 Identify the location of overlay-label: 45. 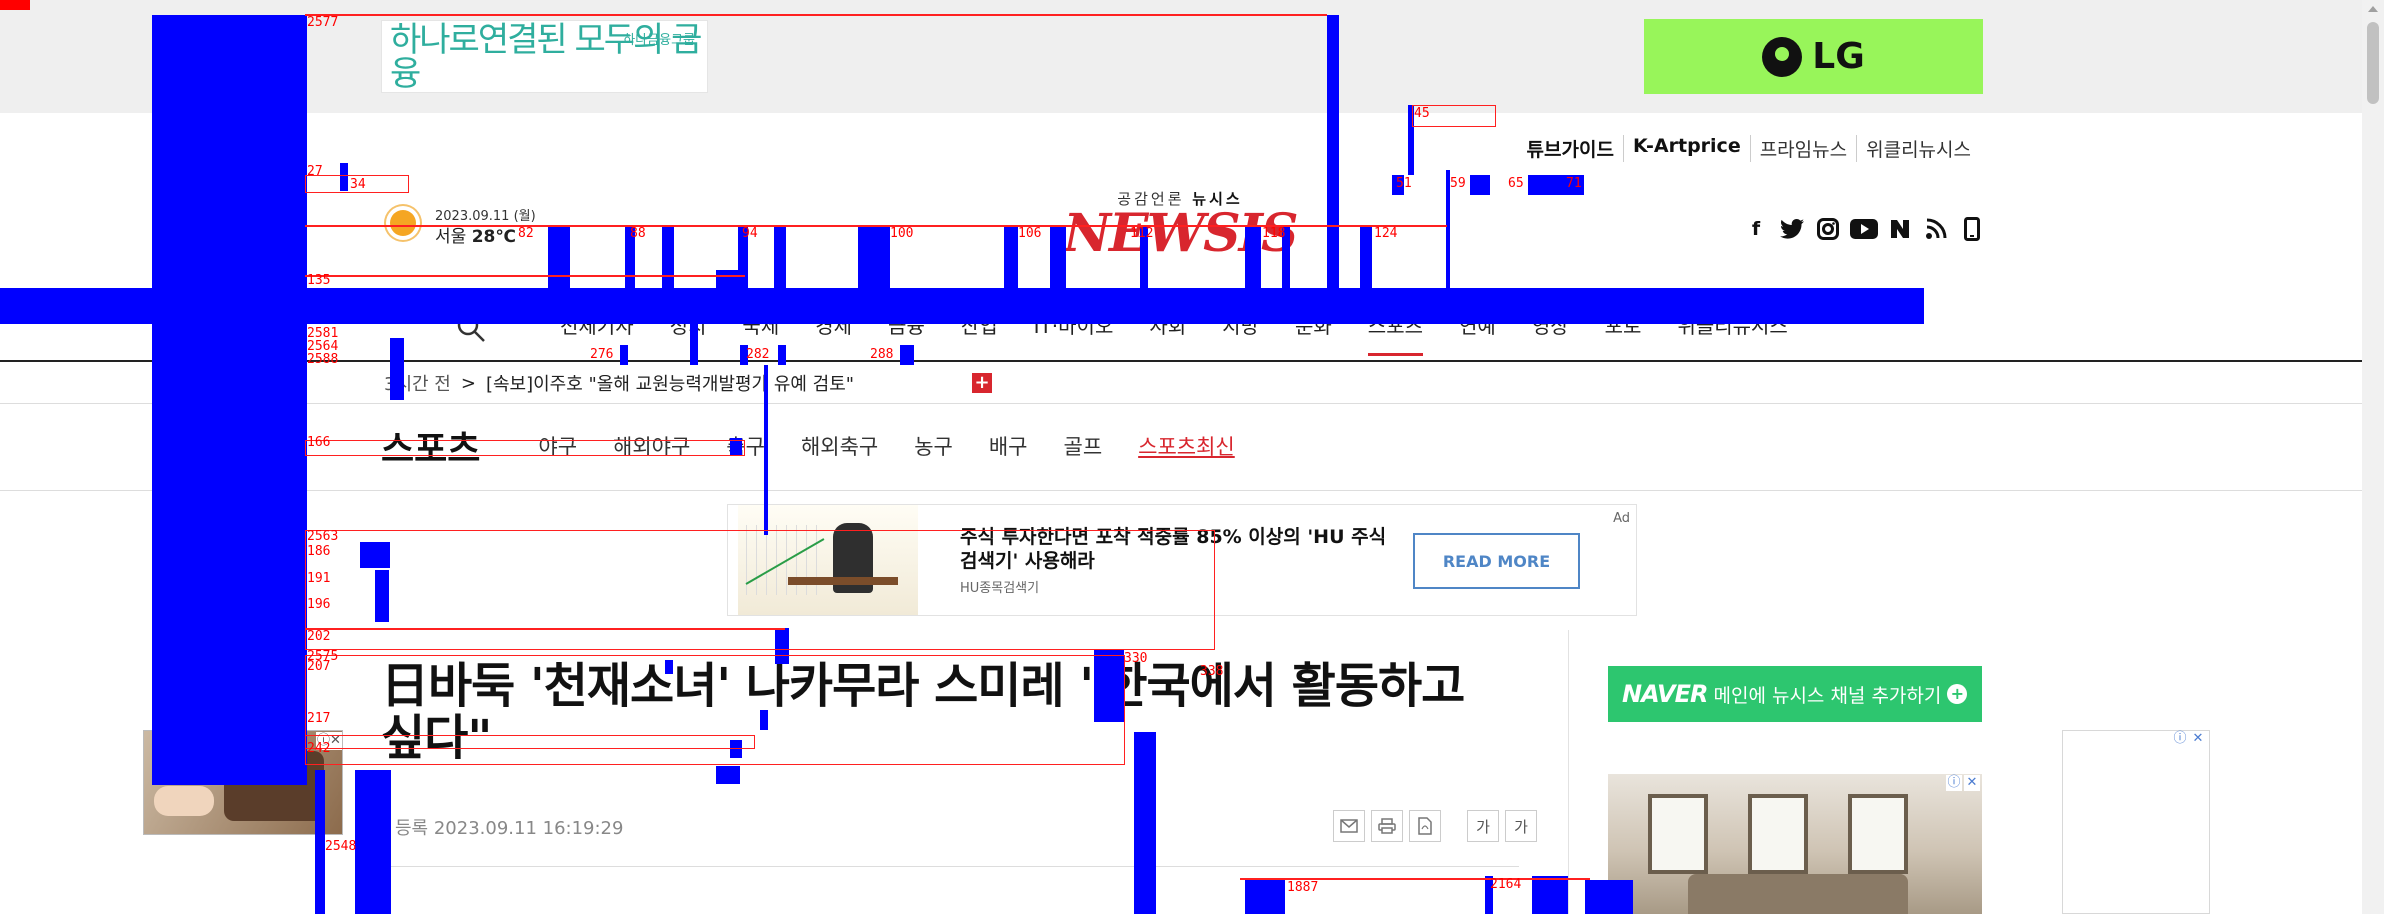
(1422, 113).